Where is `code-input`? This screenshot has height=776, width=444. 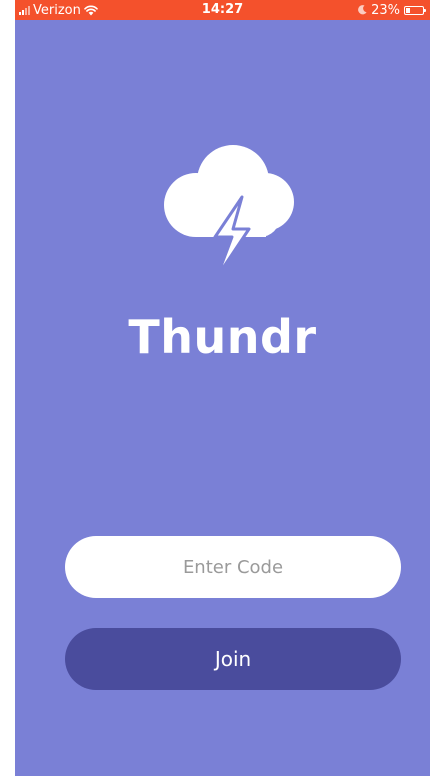 code-input is located at coordinates (233, 567).